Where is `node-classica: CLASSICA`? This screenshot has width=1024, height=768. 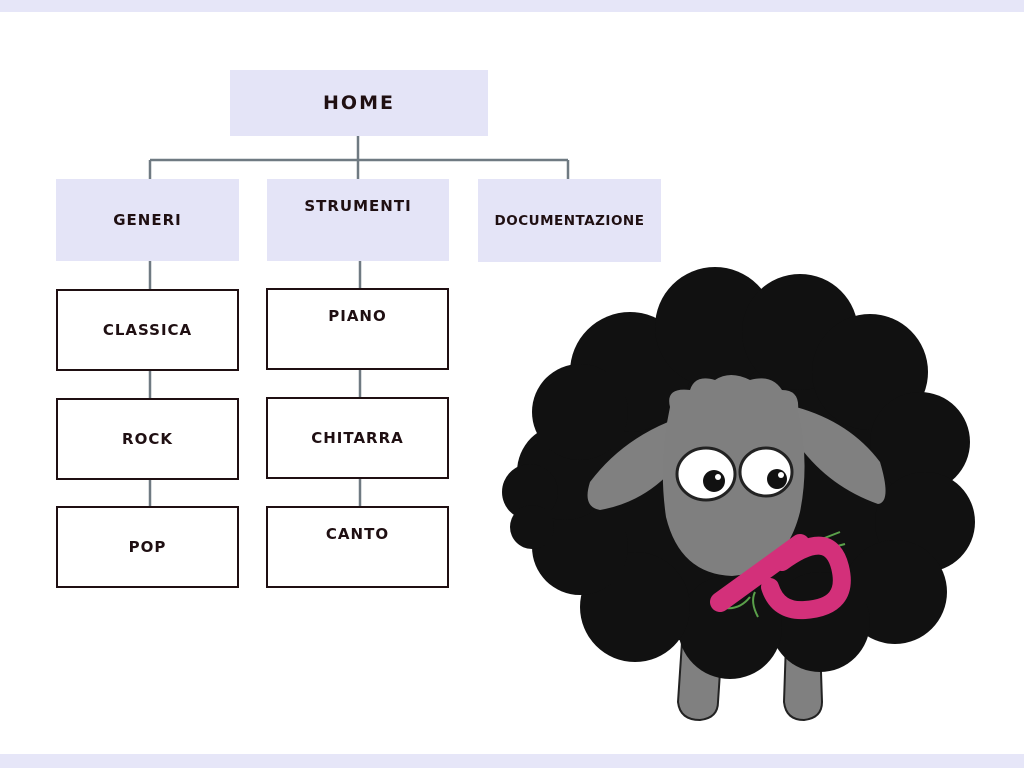 node-classica: CLASSICA is located at coordinates (147, 330).